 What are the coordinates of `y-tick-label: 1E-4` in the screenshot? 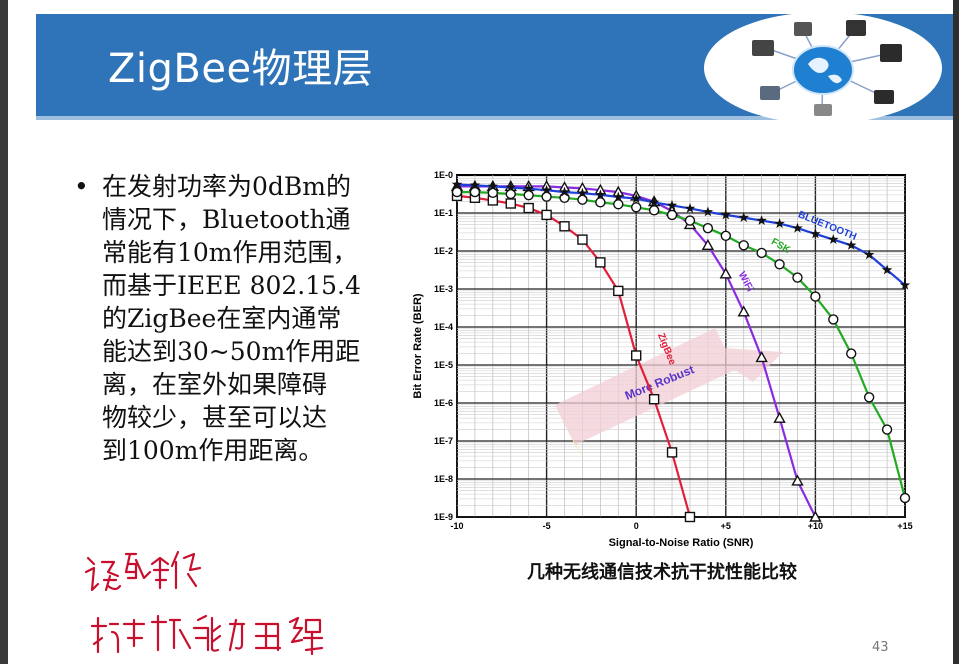 It's located at (443, 327).